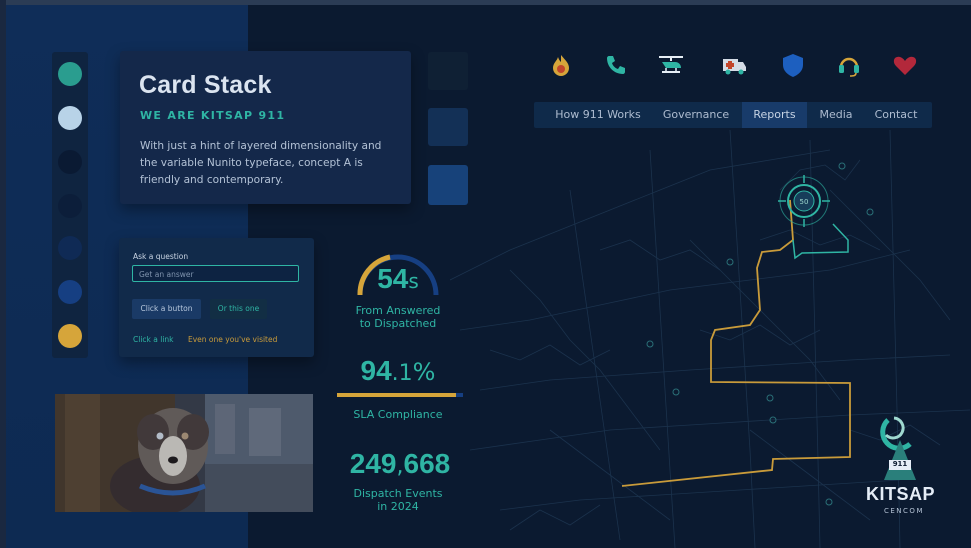  What do you see at coordinates (396, 395) in the screenshot?
I see `sla-bar-fill` at bounding box center [396, 395].